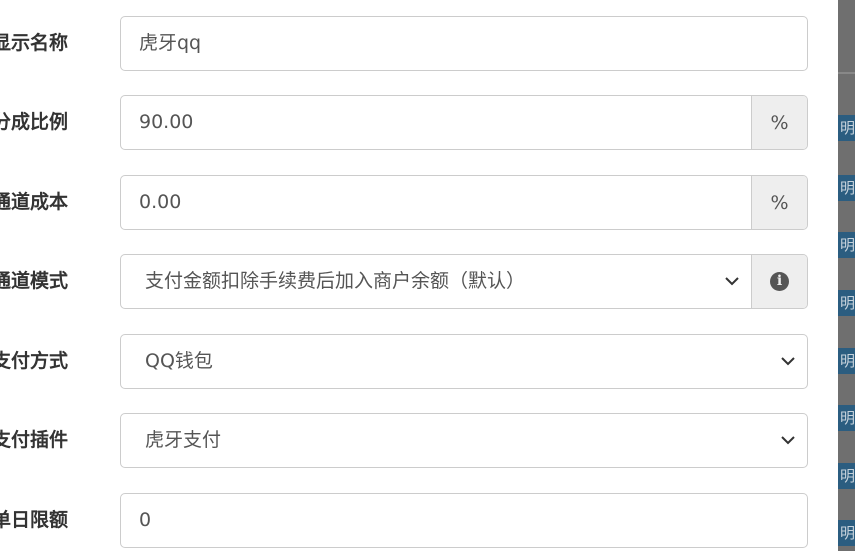  I want to click on pay-plugin-label: 支付插件, so click(34, 440).